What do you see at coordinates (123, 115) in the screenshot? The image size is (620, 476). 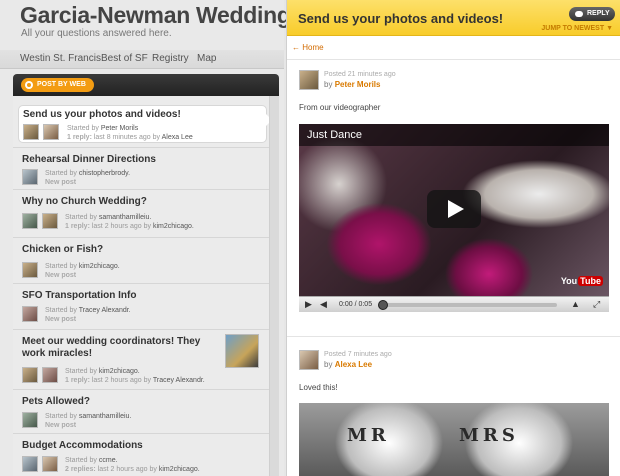 I see `topic-title: Send us your photos and videos!` at bounding box center [123, 115].